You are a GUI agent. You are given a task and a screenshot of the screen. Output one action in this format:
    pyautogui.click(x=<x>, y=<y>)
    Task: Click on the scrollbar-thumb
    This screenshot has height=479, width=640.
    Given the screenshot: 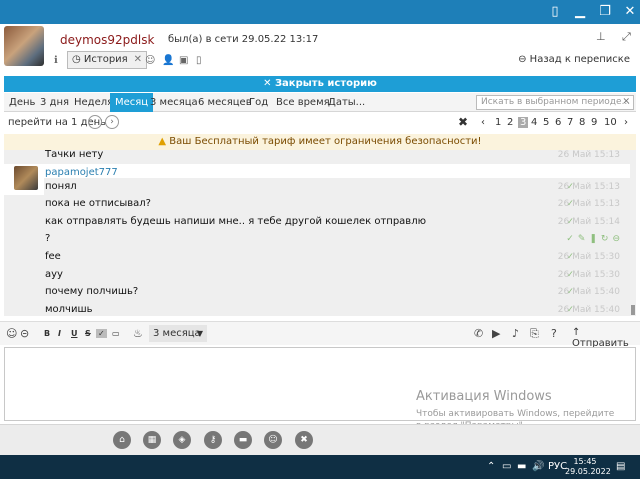 What is the action you would take?
    pyautogui.click(x=633, y=310)
    